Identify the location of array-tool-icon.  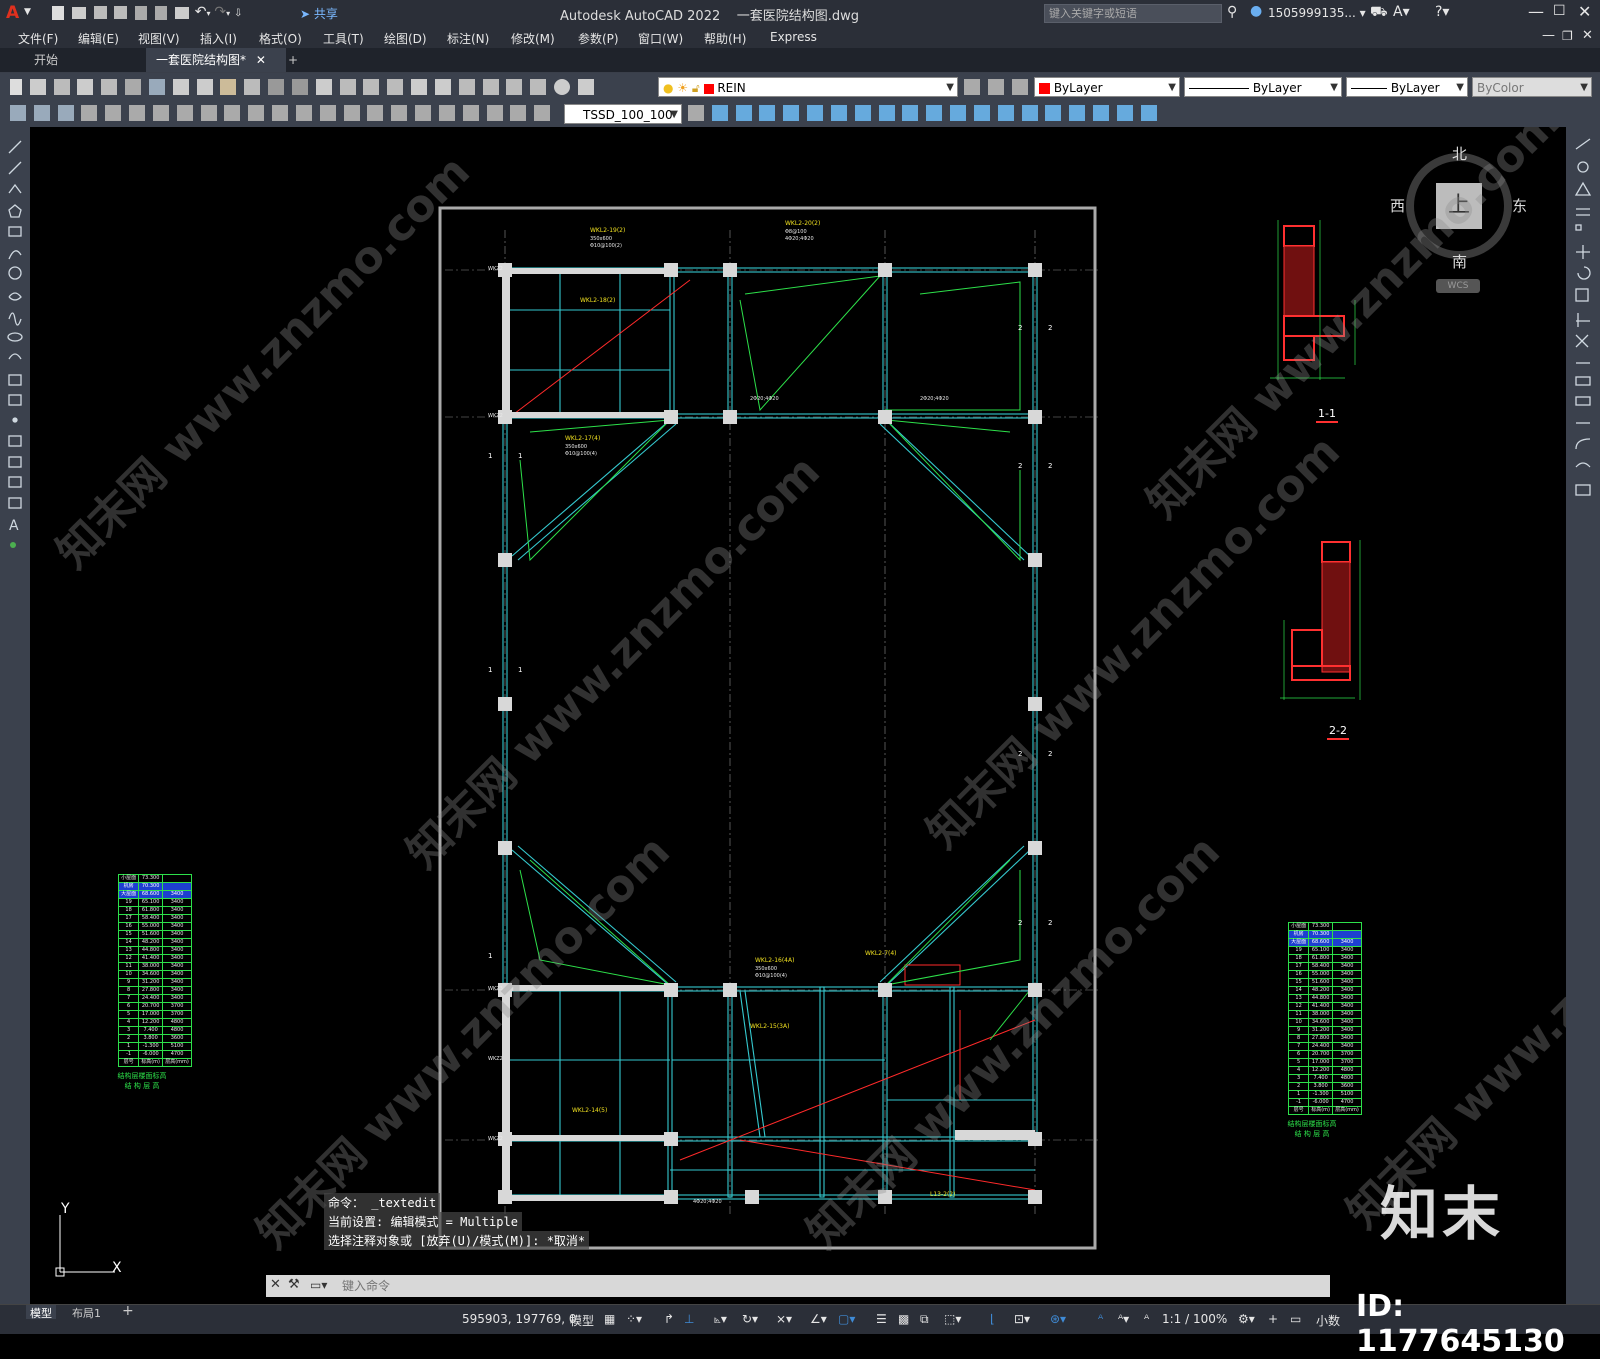
(1578, 227).